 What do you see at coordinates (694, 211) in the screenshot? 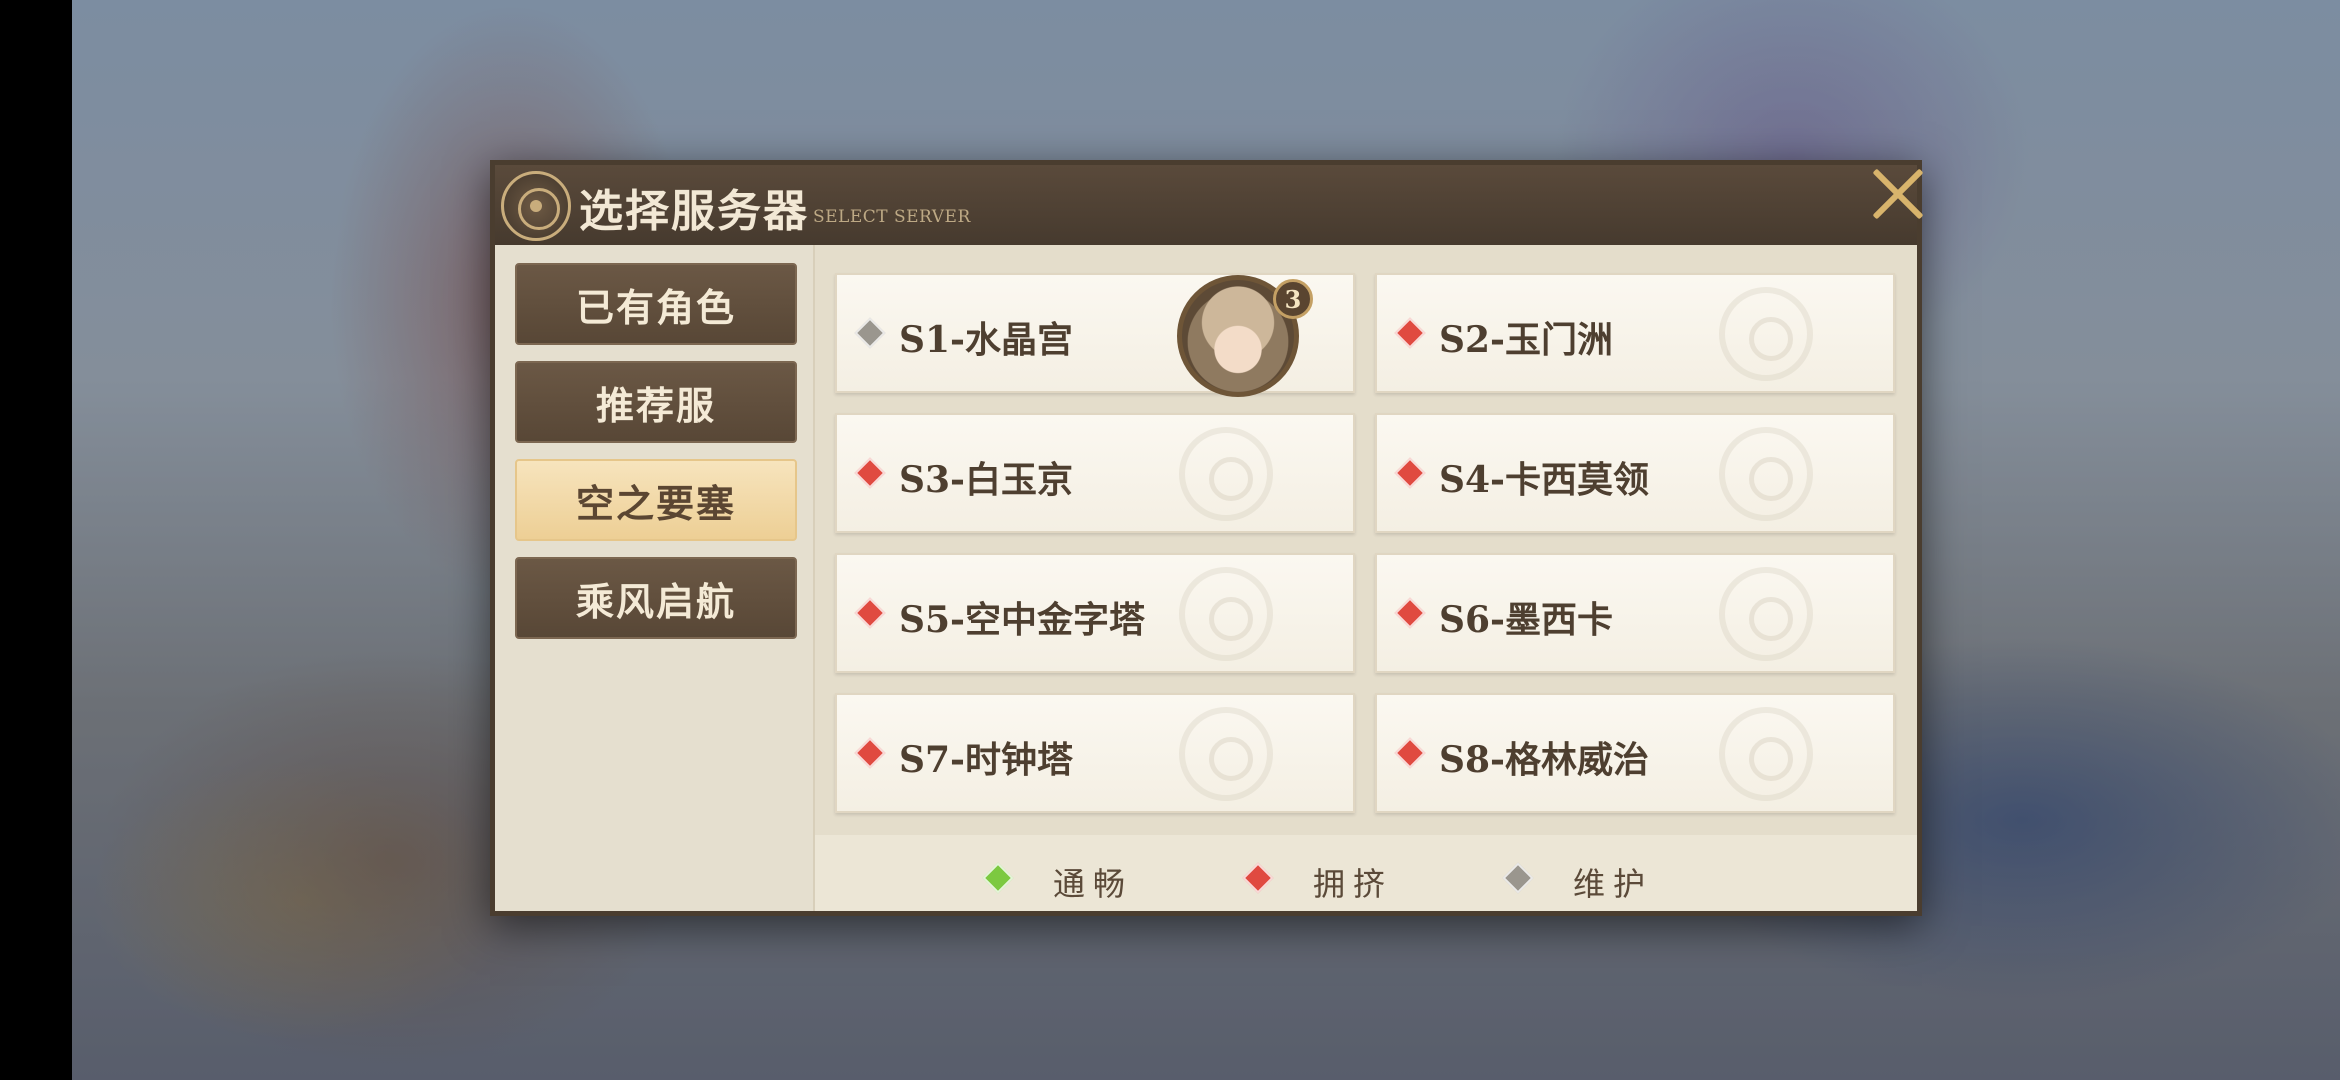
I see `dialog-title: 选择服务器` at bounding box center [694, 211].